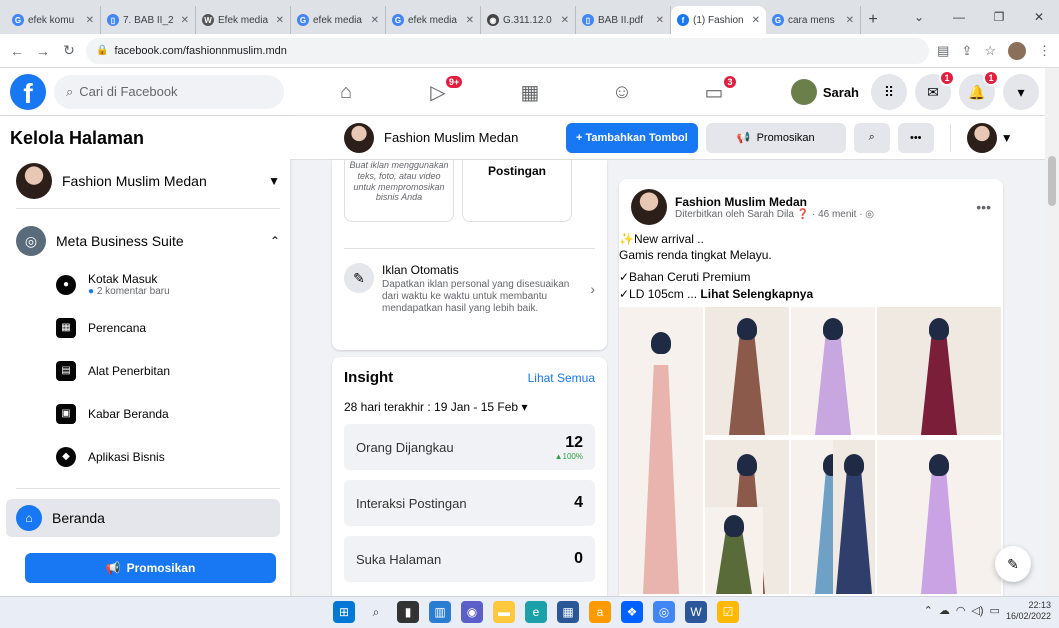 This screenshot has height=628, width=1059. Describe the element at coordinates (632, 612) in the screenshot. I see `dropbox-icon: ❖` at that location.